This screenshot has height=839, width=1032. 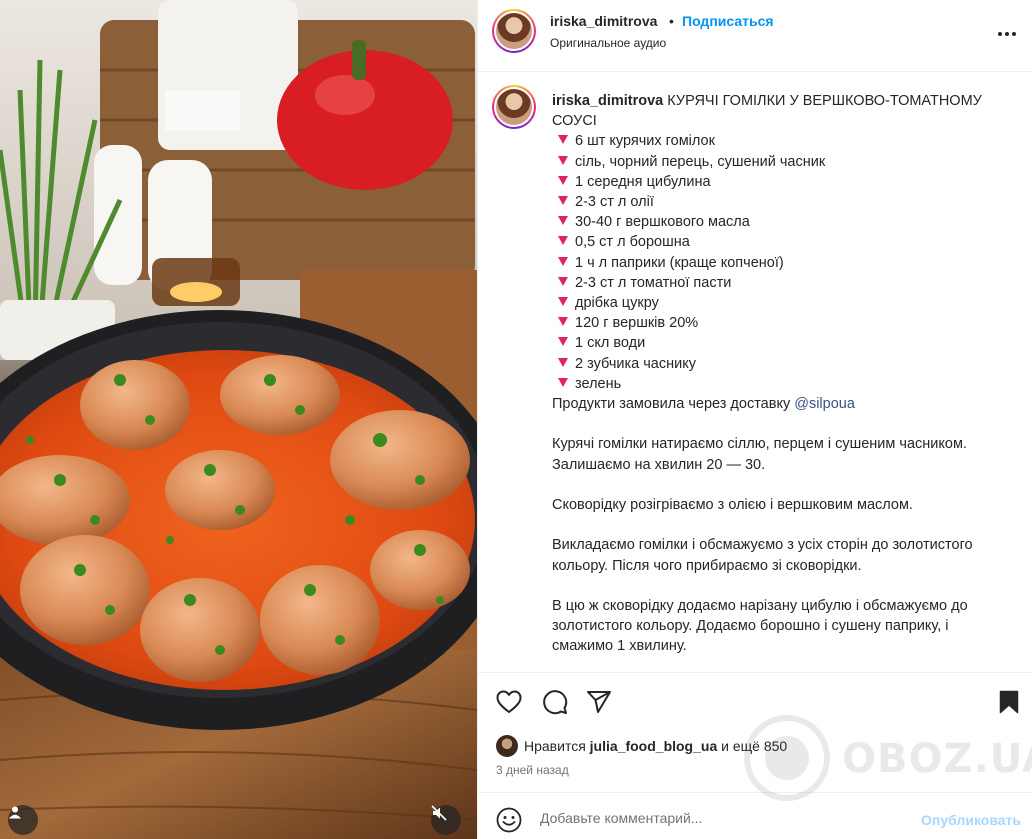 What do you see at coordinates (754, 746) in the screenshot?
I see `likes-count: и ещё 850` at bounding box center [754, 746].